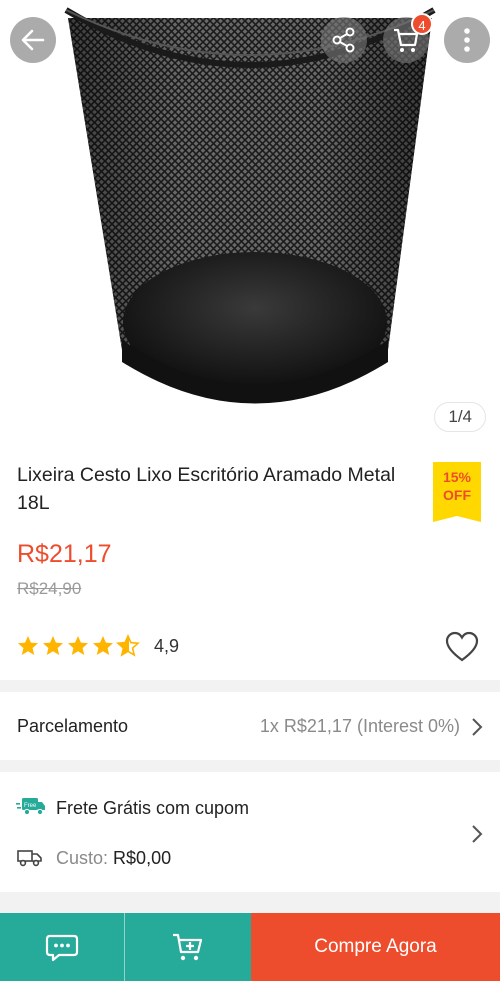  I want to click on add-to-cart-icon, so click(188, 947).